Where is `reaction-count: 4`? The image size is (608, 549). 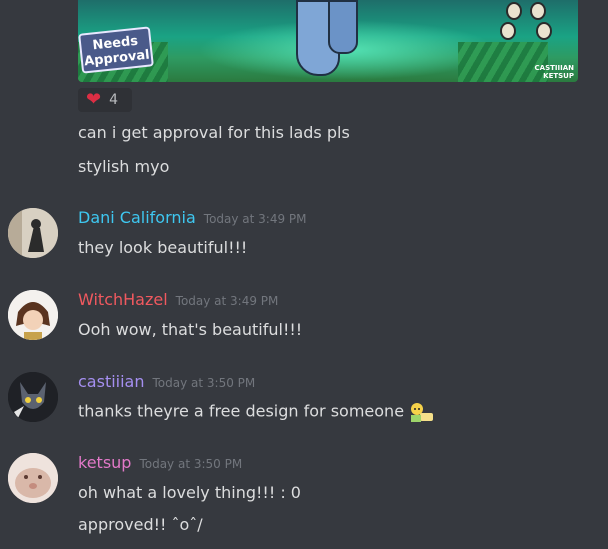
reaction-count: 4 is located at coordinates (114, 100).